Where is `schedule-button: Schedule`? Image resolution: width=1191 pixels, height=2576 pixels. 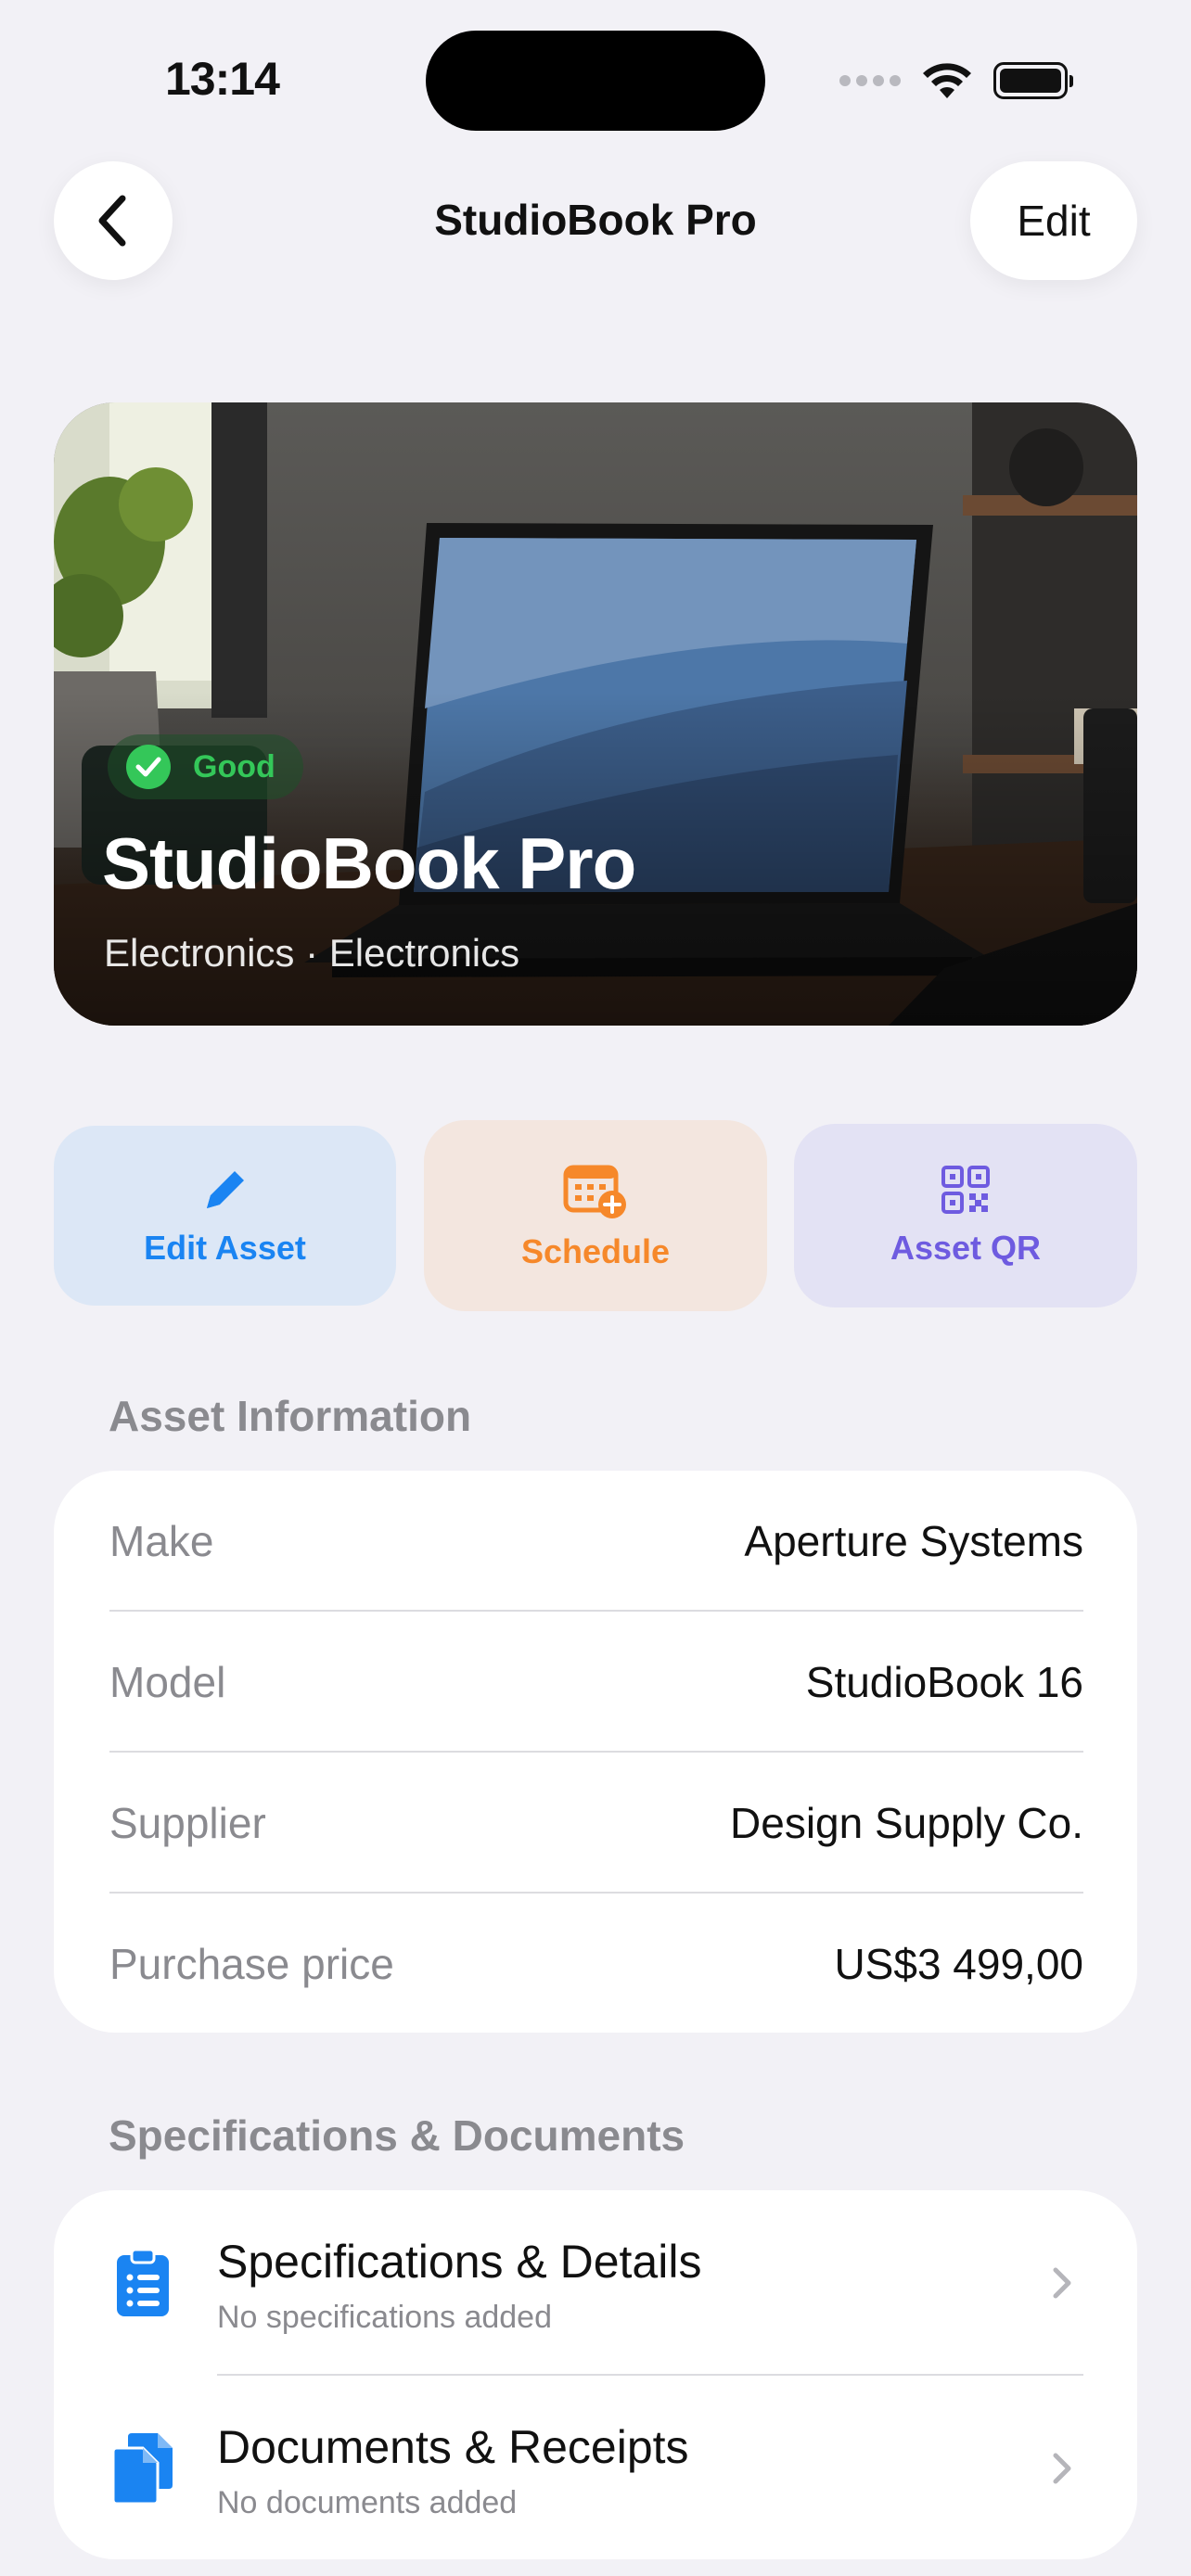 schedule-button: Schedule is located at coordinates (595, 1216).